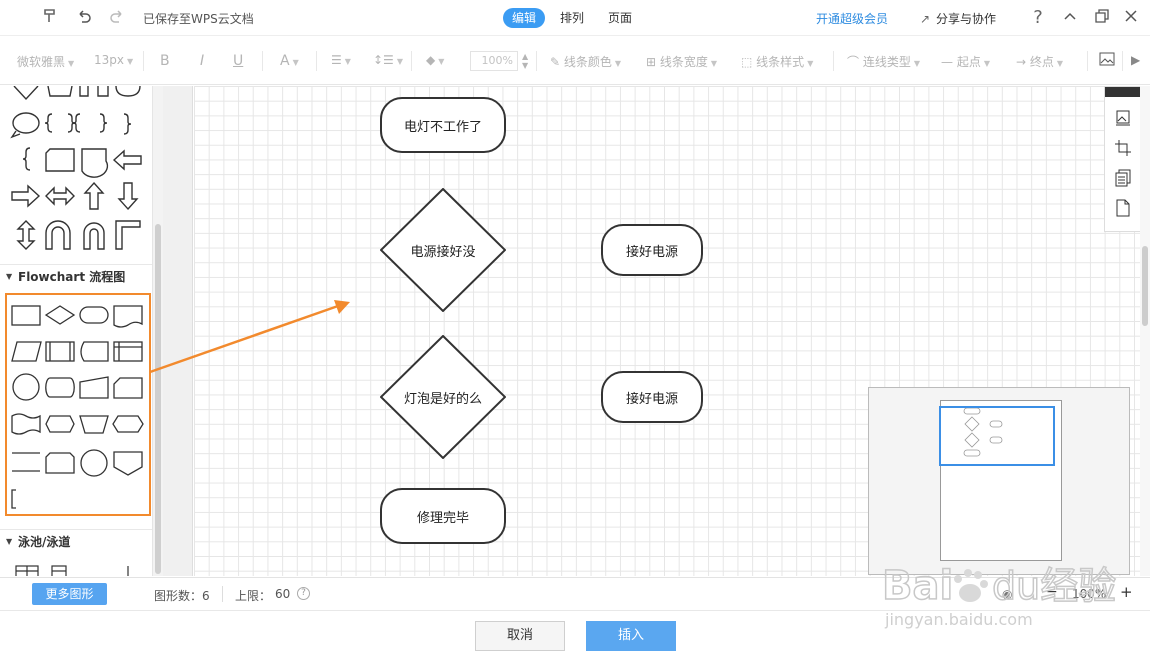  What do you see at coordinates (182, 596) in the screenshot?
I see `shape-count: 图形数：6` at bounding box center [182, 596].